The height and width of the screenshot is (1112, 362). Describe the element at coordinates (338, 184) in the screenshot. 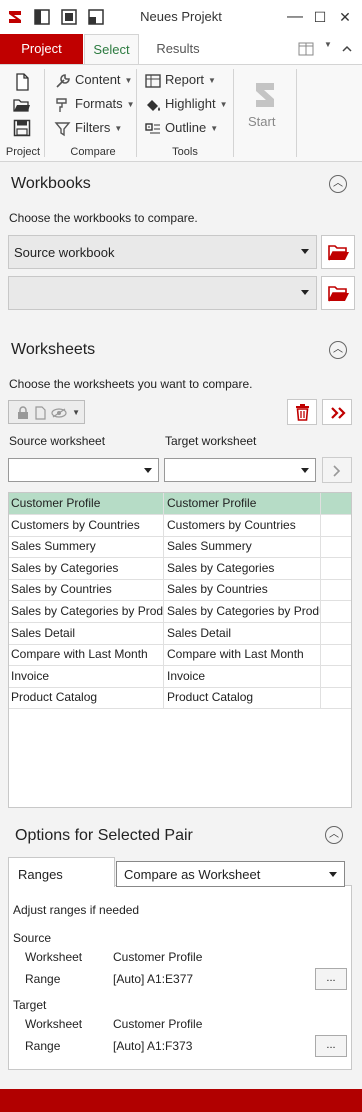

I see `workbooks-collapse-button: ︿` at that location.